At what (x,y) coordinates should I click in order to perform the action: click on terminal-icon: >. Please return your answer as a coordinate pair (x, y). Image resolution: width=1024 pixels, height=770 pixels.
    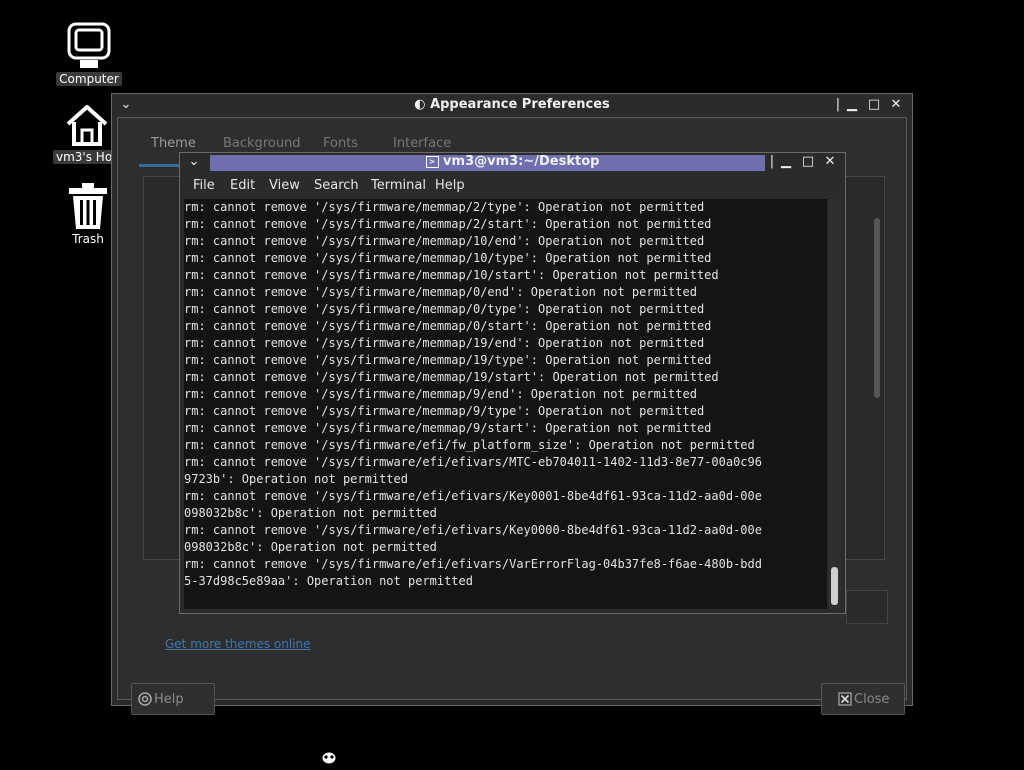
    Looking at the image, I should click on (432, 161).